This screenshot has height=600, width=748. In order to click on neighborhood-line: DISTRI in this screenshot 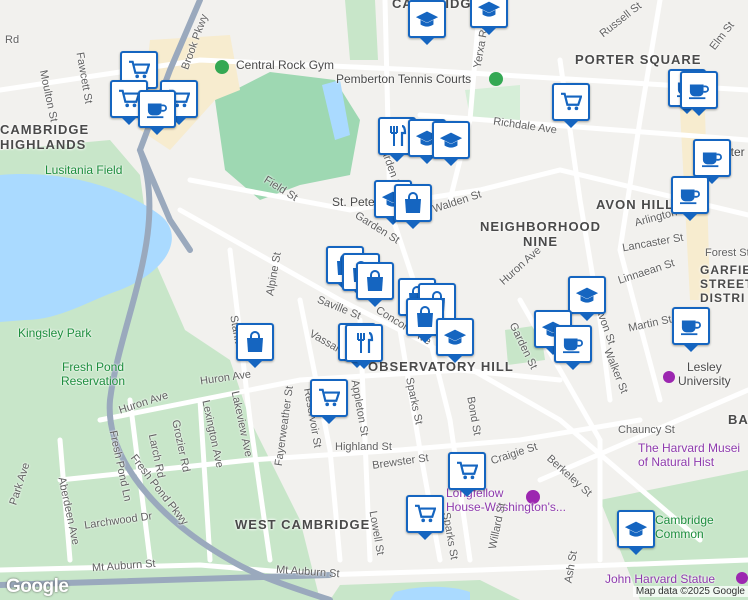, I will do `click(723, 298)`.